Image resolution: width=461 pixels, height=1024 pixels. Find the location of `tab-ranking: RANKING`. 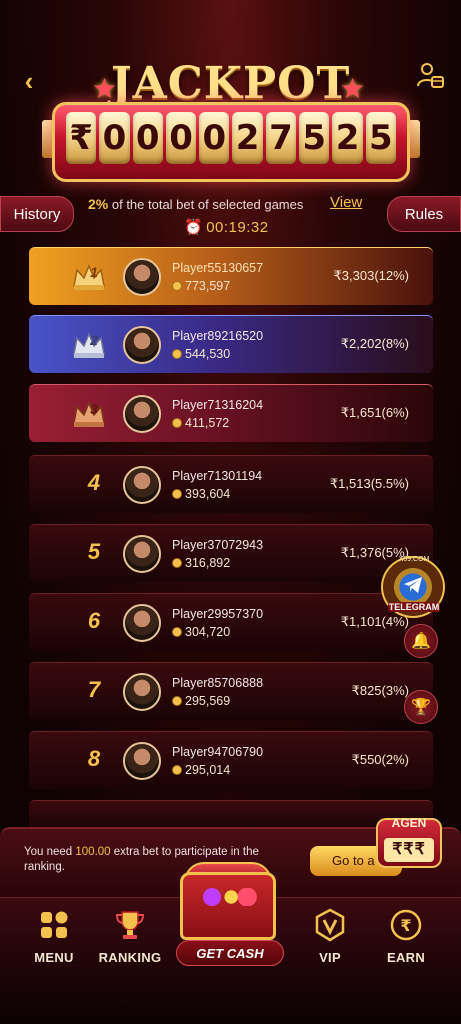

tab-ranking: RANKING is located at coordinates (130, 936).